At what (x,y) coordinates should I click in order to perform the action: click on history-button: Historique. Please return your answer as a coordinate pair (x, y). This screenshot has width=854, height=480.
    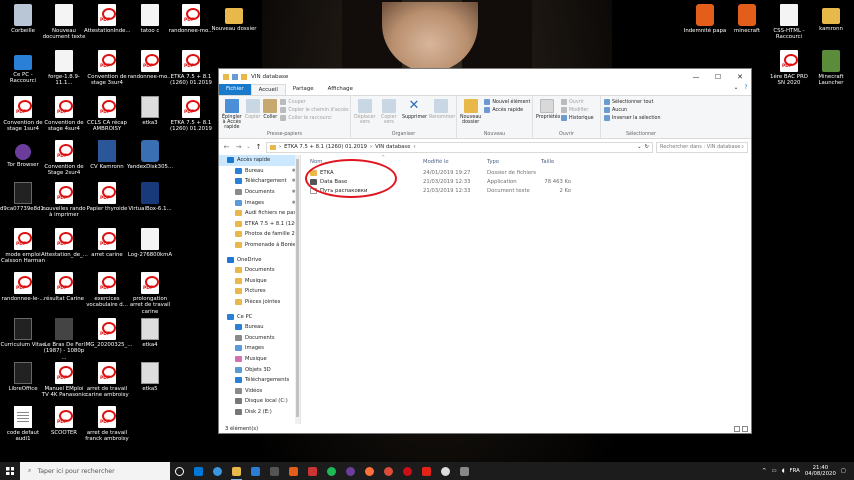
    Looking at the image, I should click on (577, 118).